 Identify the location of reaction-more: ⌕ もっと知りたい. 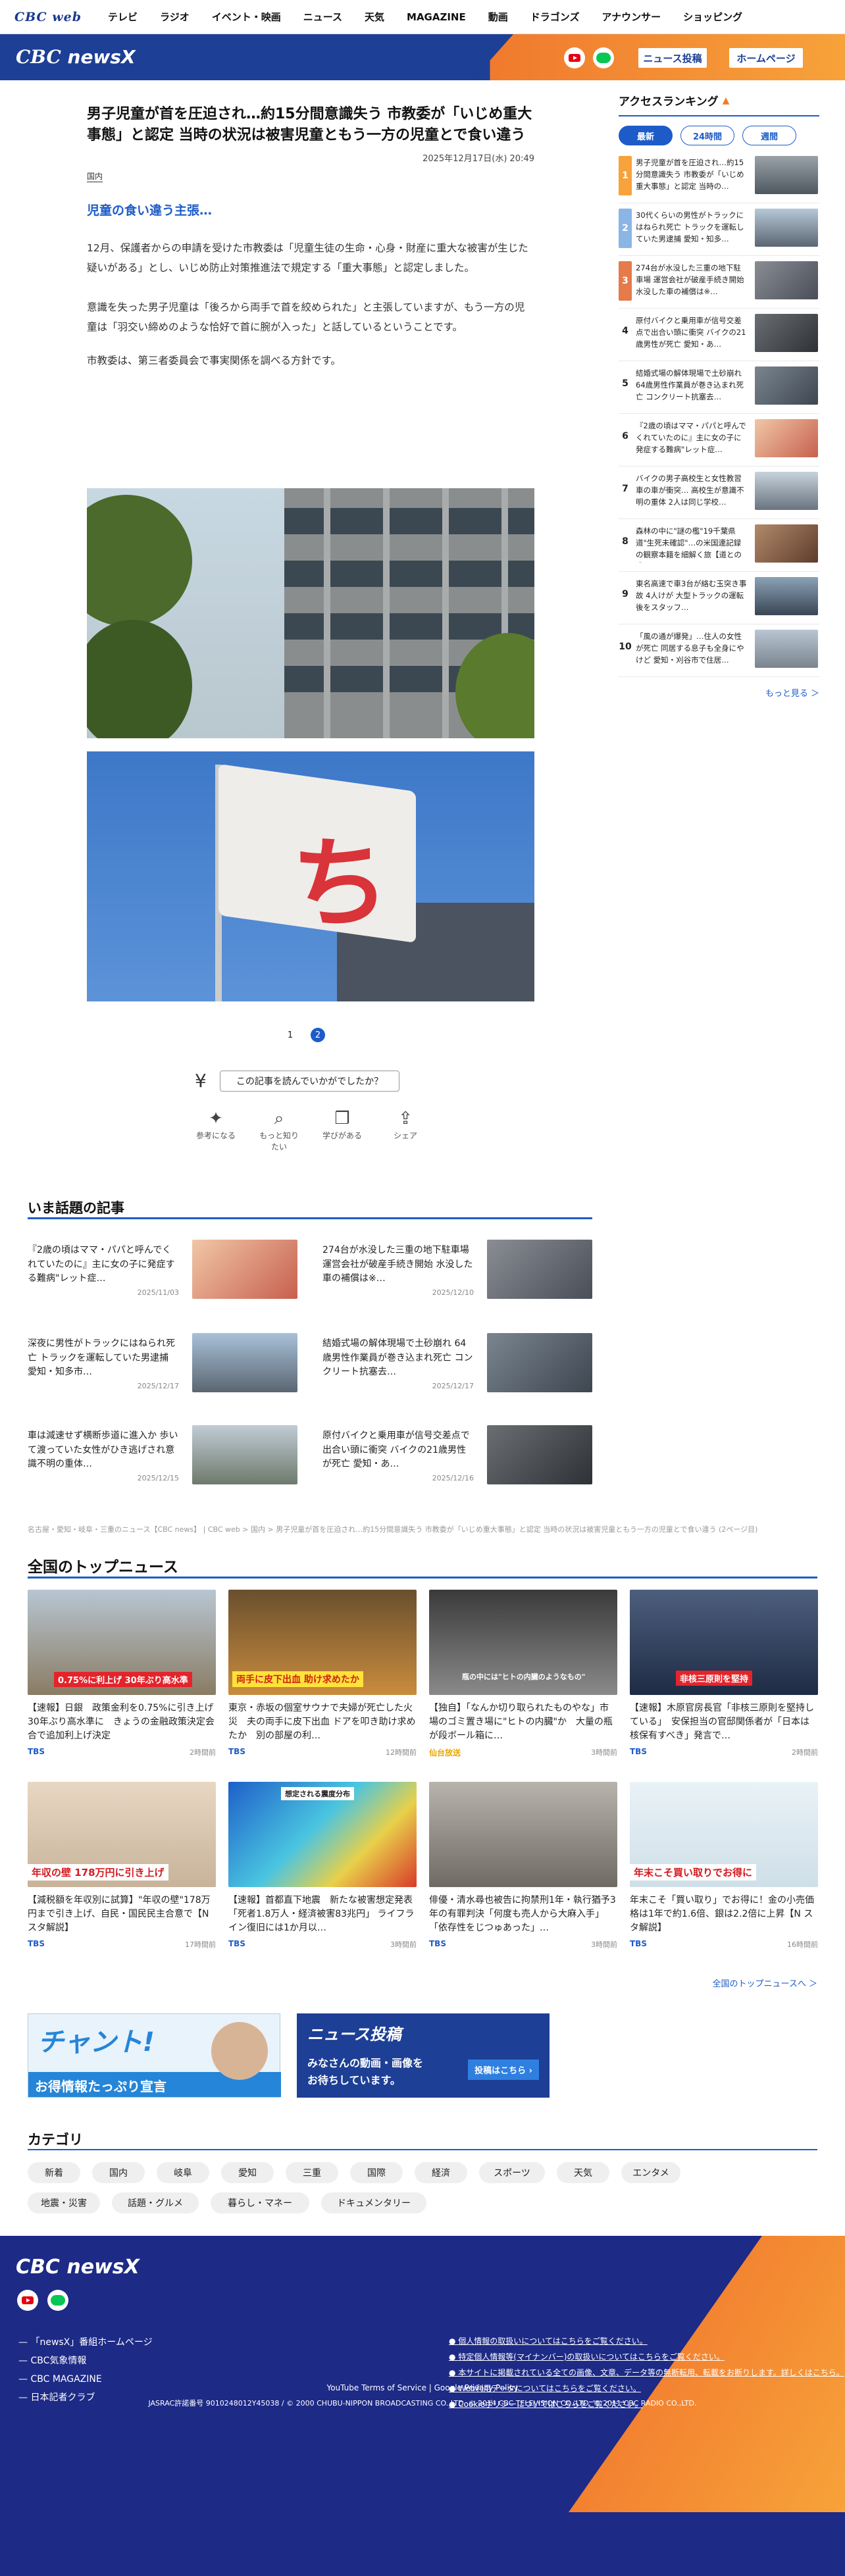
(279, 1130).